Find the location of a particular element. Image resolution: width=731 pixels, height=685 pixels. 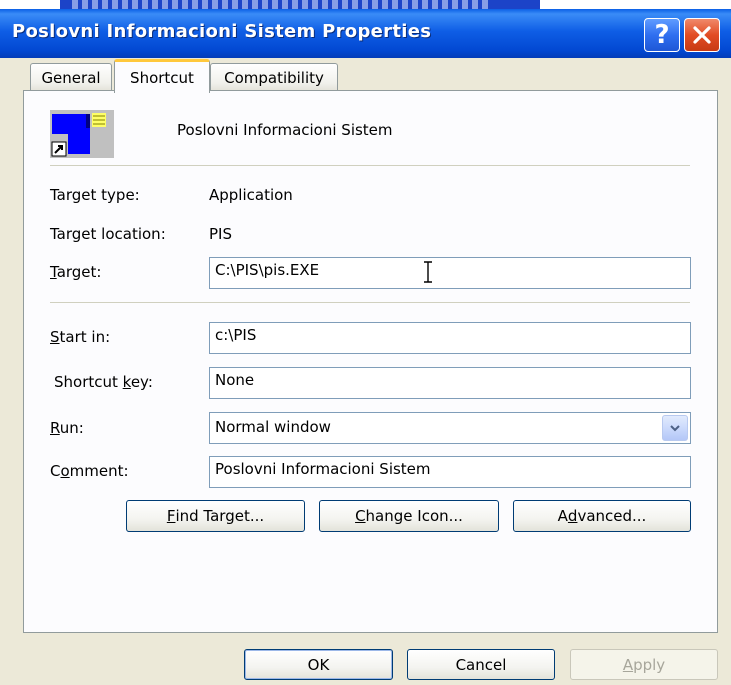

shortcut-name: Poslovni Informacioni Sistem is located at coordinates (285, 130).